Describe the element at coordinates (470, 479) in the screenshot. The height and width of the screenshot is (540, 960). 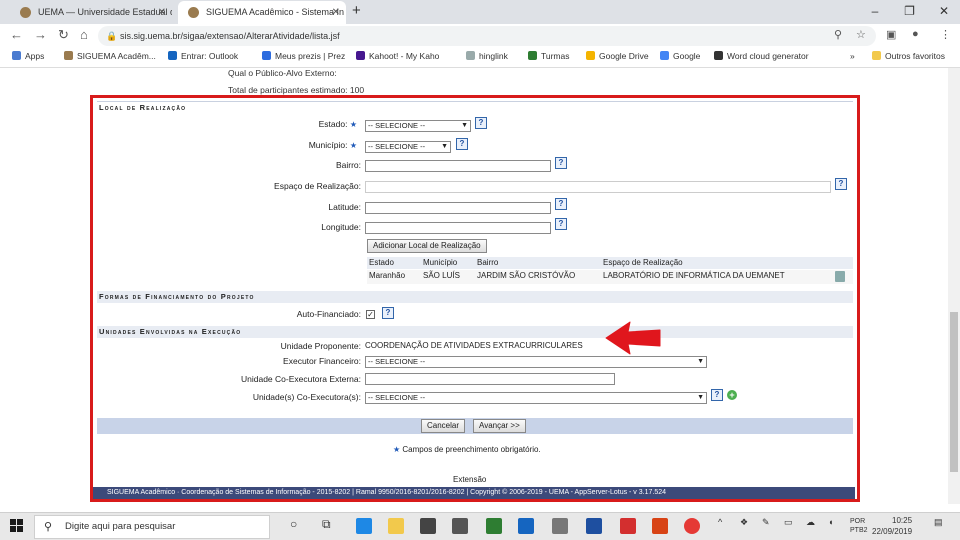
I see `module-name: Extensão` at that location.